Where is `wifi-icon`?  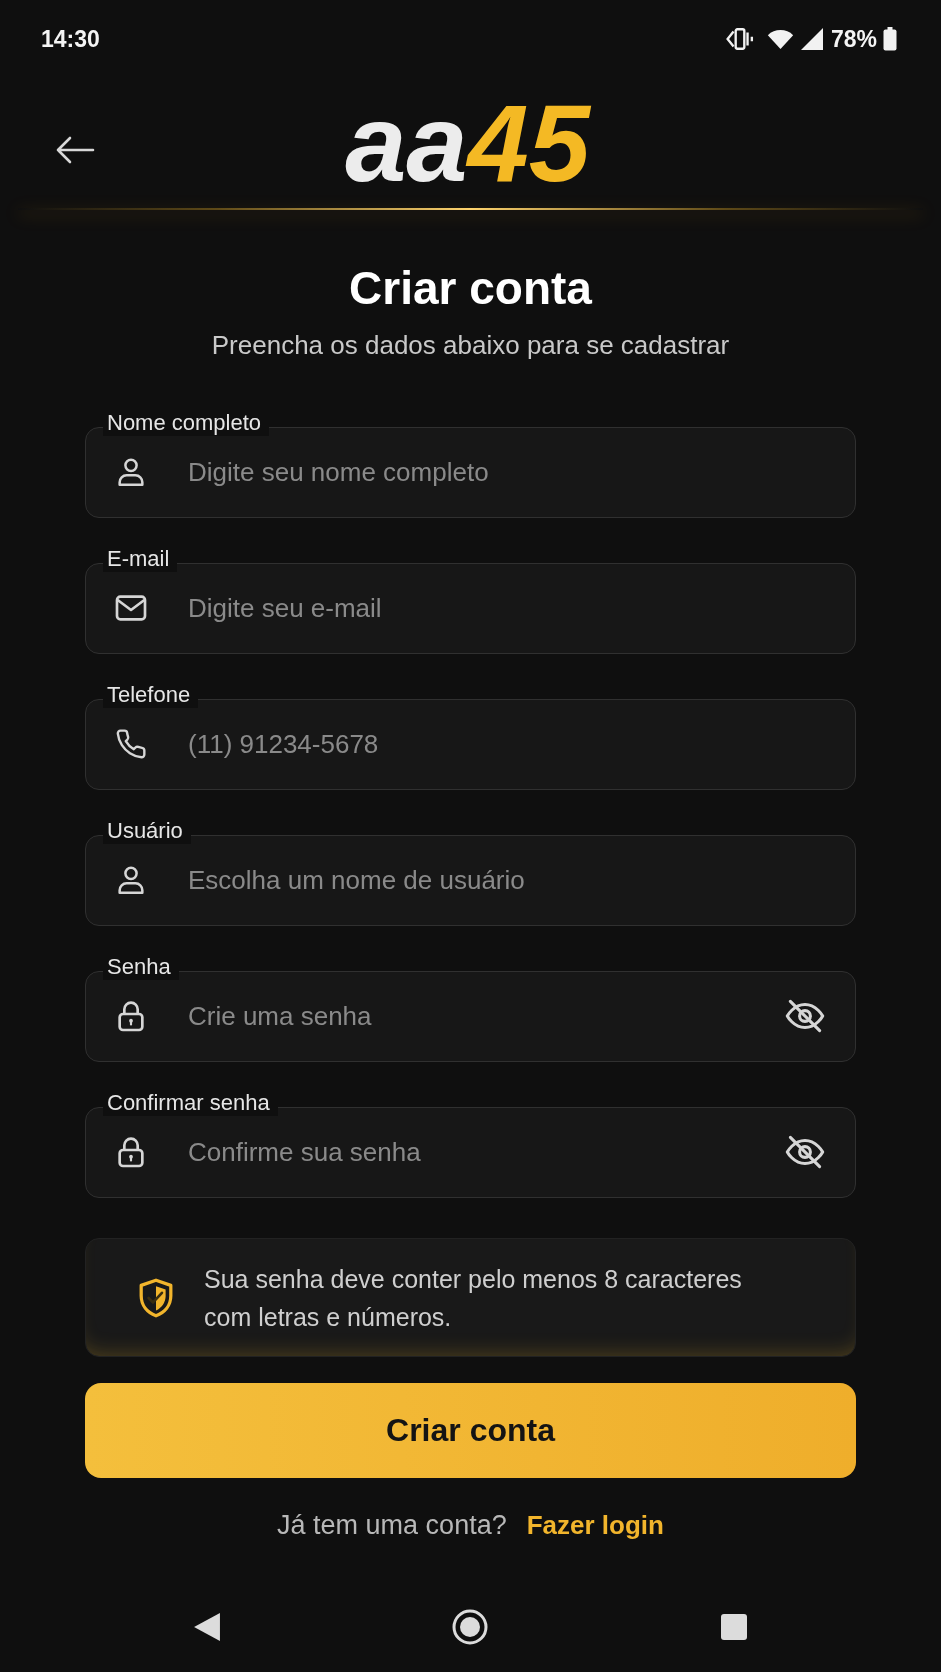 wifi-icon is located at coordinates (780, 39).